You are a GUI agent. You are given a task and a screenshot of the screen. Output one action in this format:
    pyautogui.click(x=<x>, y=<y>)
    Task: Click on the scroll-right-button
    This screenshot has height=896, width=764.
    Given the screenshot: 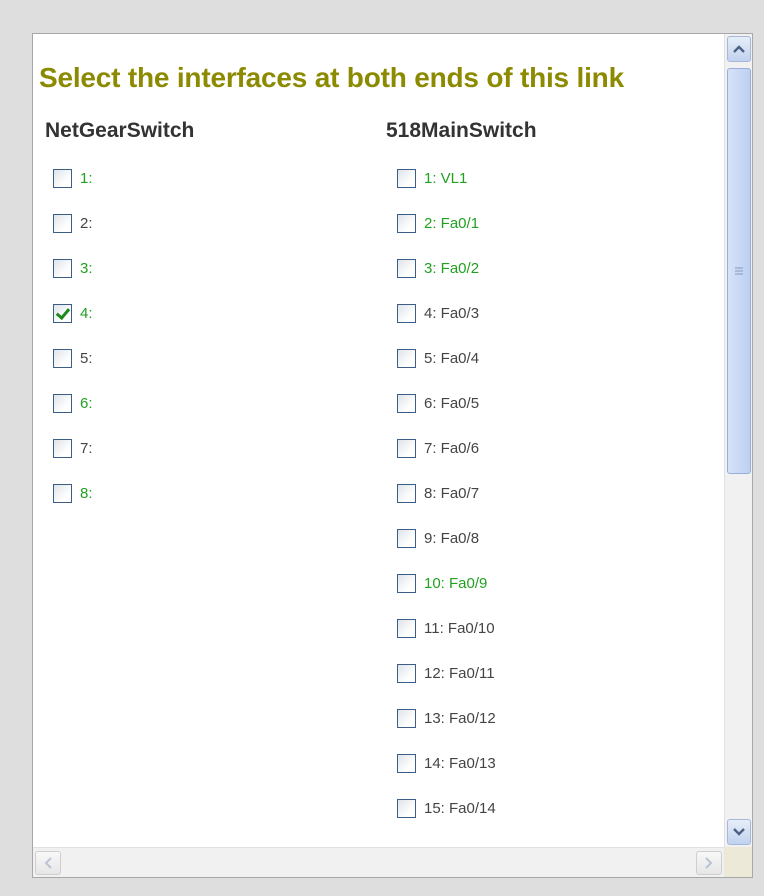 What is the action you would take?
    pyautogui.click(x=709, y=863)
    